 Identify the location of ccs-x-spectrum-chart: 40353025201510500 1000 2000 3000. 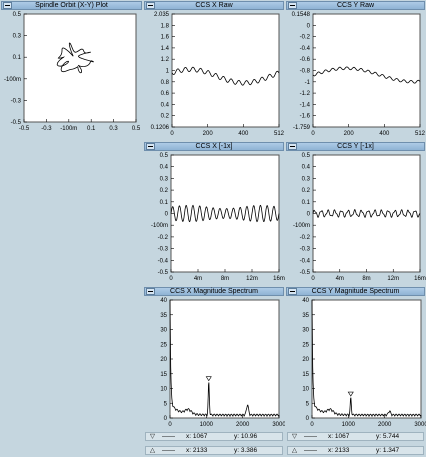
(223, 363).